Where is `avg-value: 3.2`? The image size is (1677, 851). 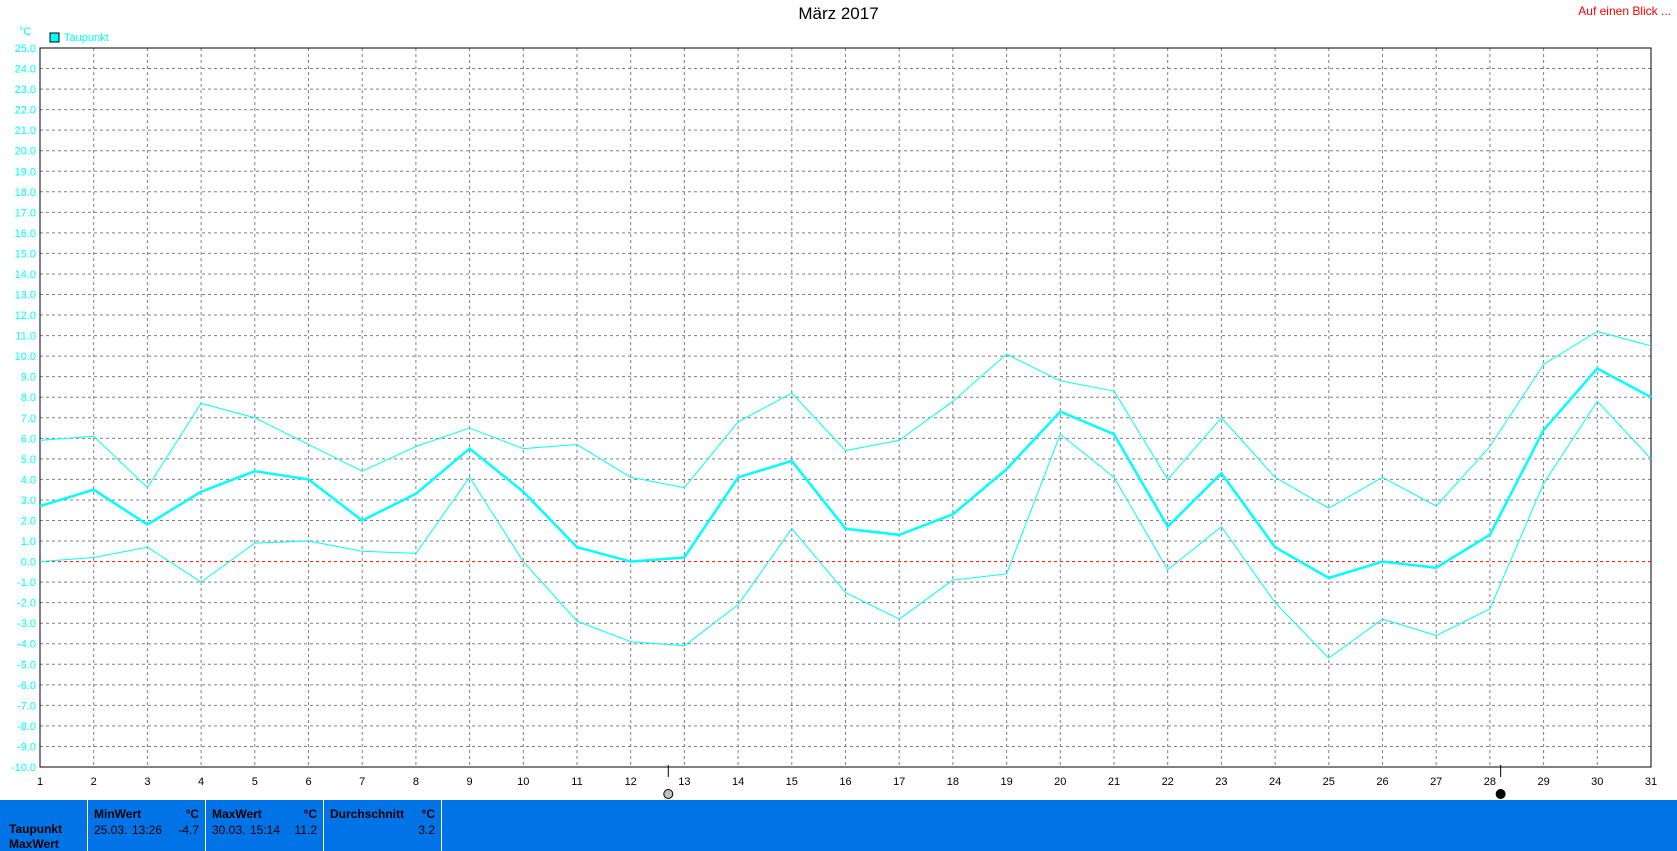 avg-value: 3.2 is located at coordinates (426, 830).